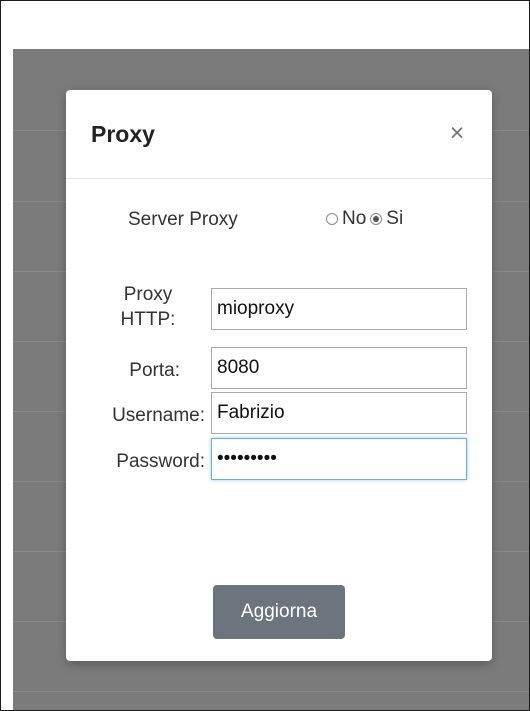 This screenshot has width=530, height=711. I want to click on username-label: Username:, so click(158, 415).